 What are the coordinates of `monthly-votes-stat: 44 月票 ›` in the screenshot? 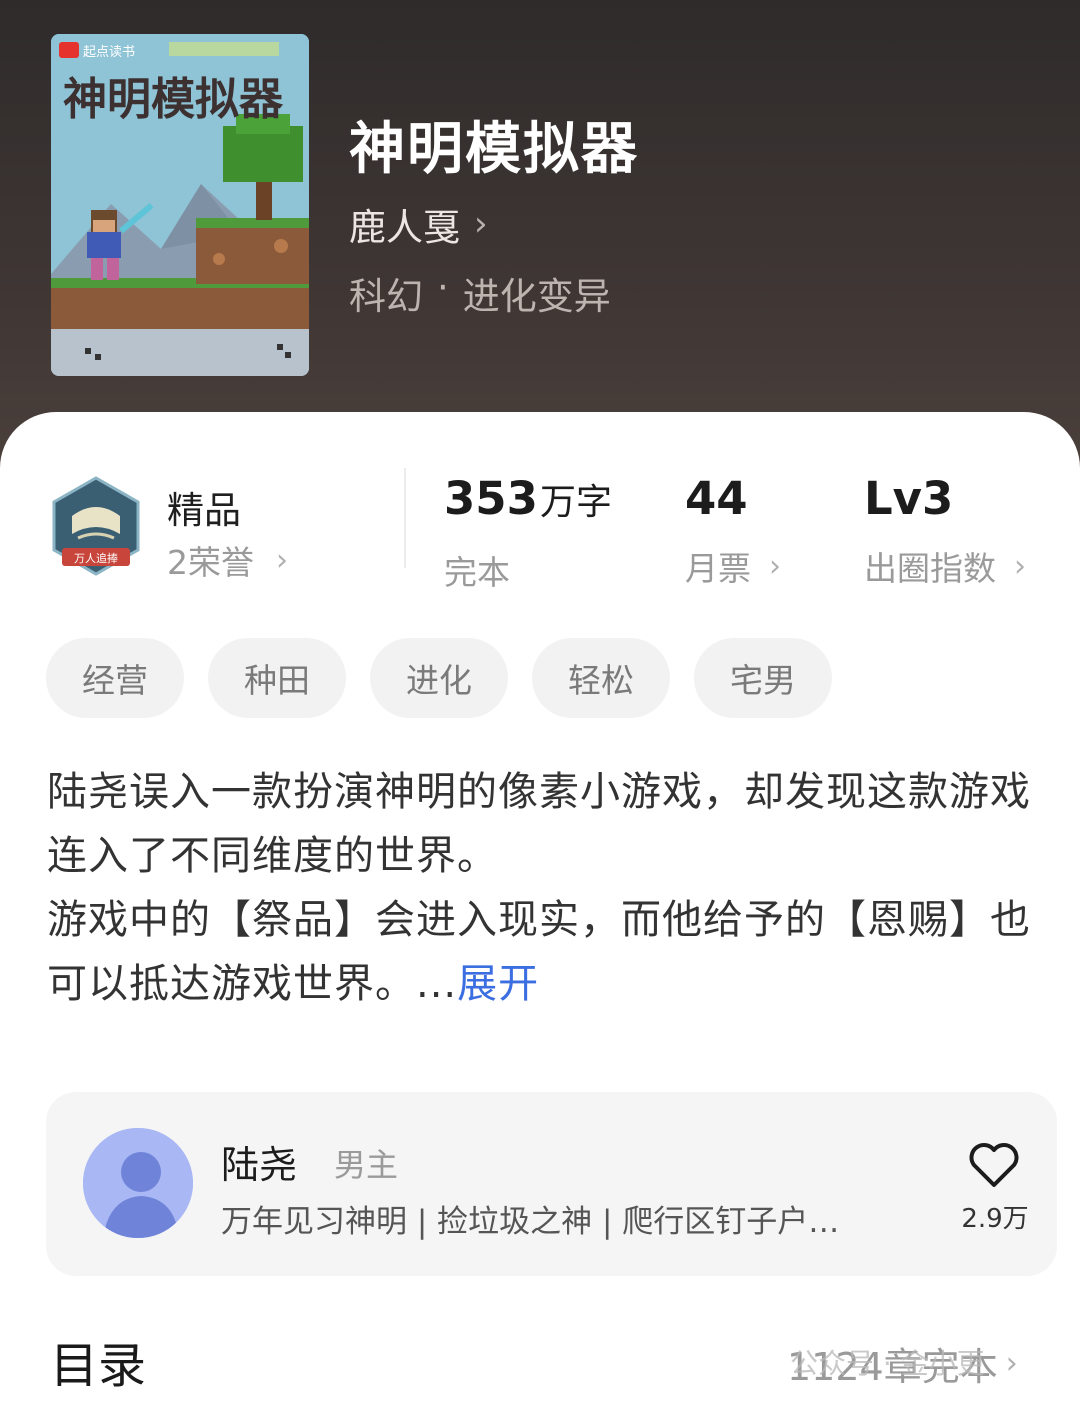 It's located at (733, 530).